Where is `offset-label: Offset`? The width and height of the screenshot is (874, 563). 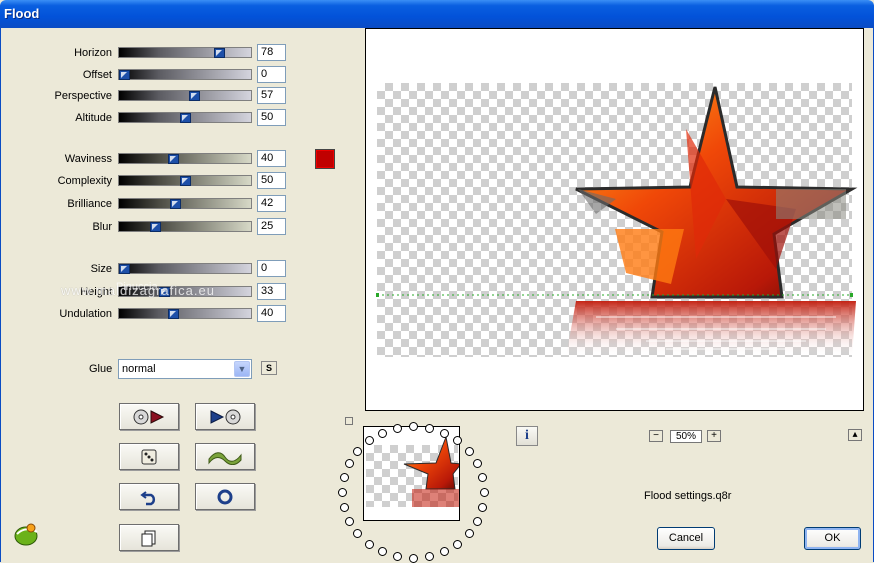 offset-label: Offset is located at coordinates (97, 75).